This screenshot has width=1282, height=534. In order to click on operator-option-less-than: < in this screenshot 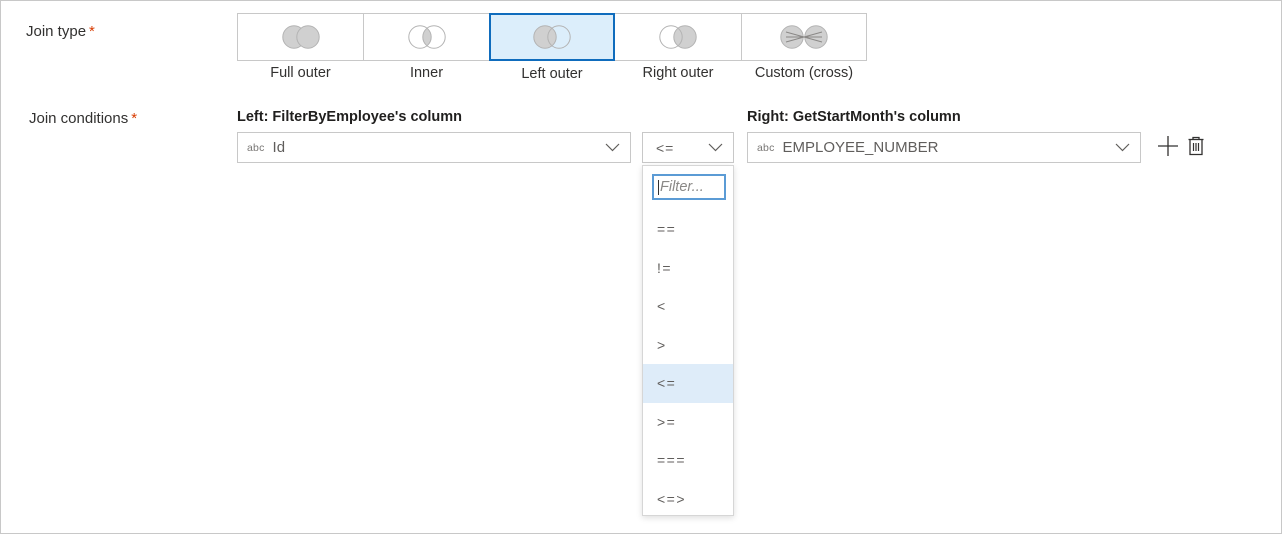, I will do `click(688, 306)`.